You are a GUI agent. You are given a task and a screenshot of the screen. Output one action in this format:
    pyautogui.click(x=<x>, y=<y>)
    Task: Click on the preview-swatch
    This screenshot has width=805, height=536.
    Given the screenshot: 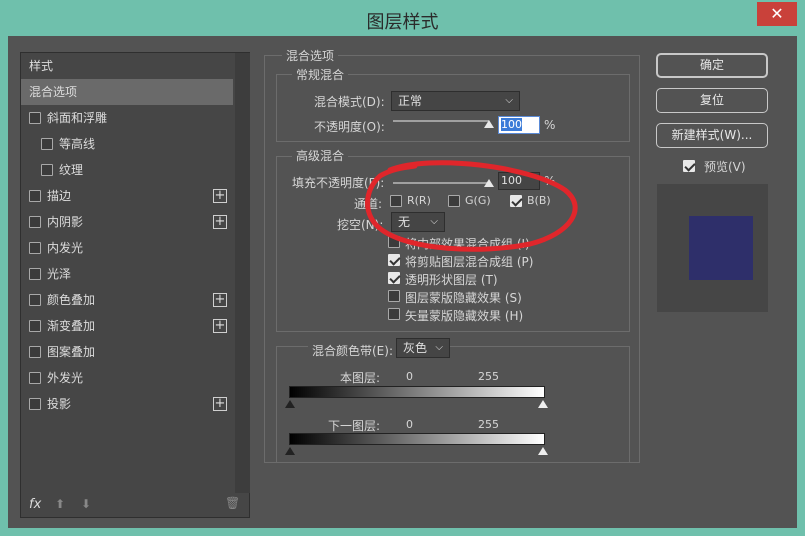 What is the action you would take?
    pyautogui.click(x=721, y=248)
    